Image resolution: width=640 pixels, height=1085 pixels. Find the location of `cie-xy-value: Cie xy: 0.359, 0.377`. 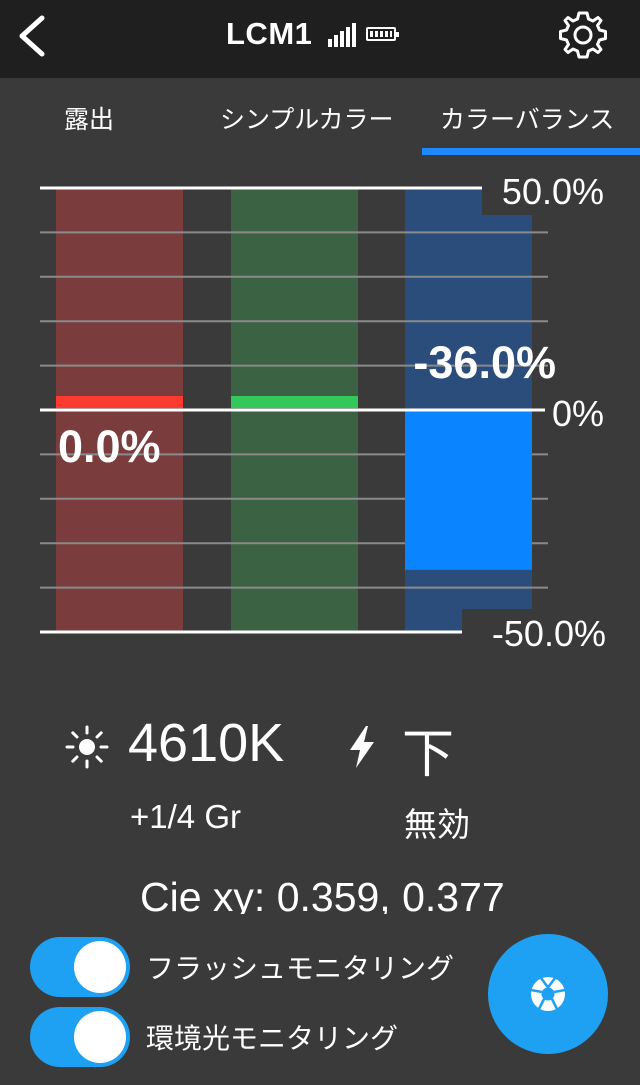

cie-xy-value: Cie xy: 0.359, 0.377 is located at coordinates (322, 894).